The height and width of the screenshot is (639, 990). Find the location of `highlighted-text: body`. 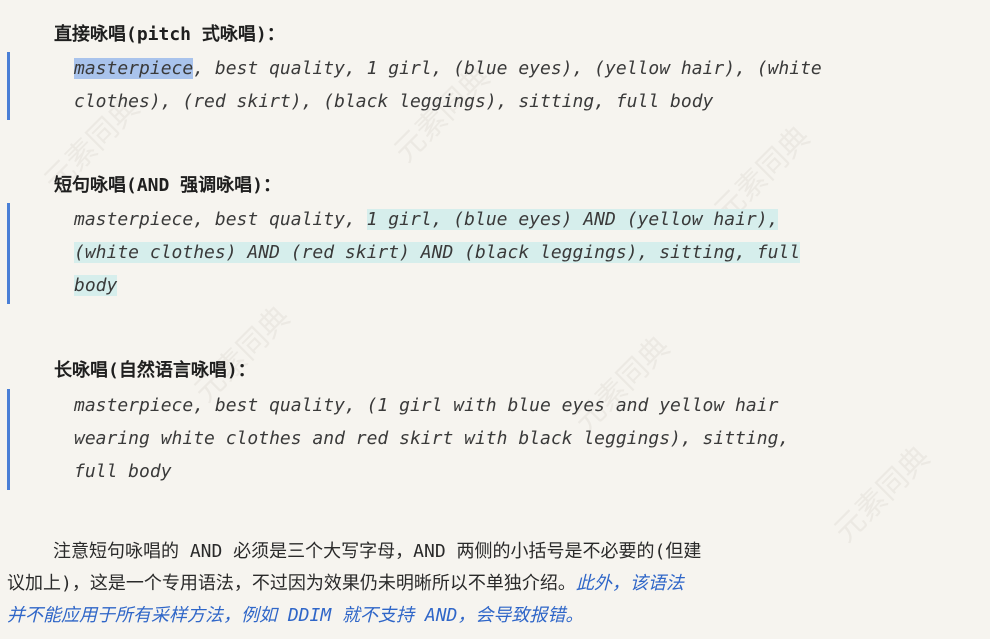

highlighted-text: body is located at coordinates (96, 285).